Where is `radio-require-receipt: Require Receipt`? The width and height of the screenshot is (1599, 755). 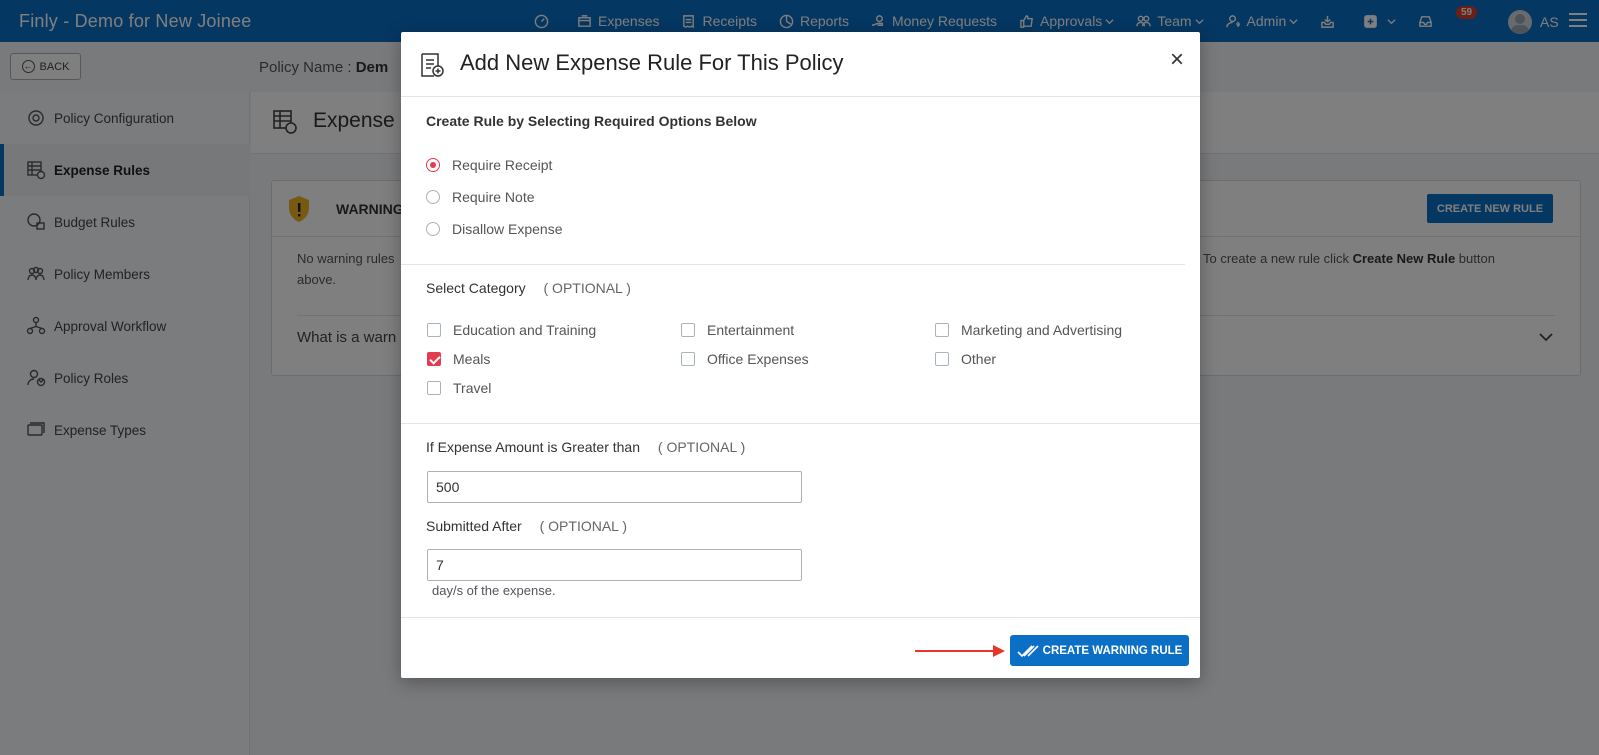 radio-require-receipt: Require Receipt is located at coordinates (489, 165).